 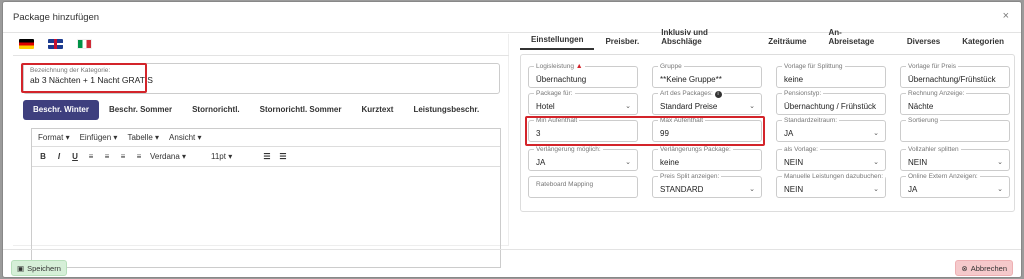 What do you see at coordinates (936, 93) in the screenshot?
I see `rechnung-anzeige-label: Rechnung Anzeige:` at bounding box center [936, 93].